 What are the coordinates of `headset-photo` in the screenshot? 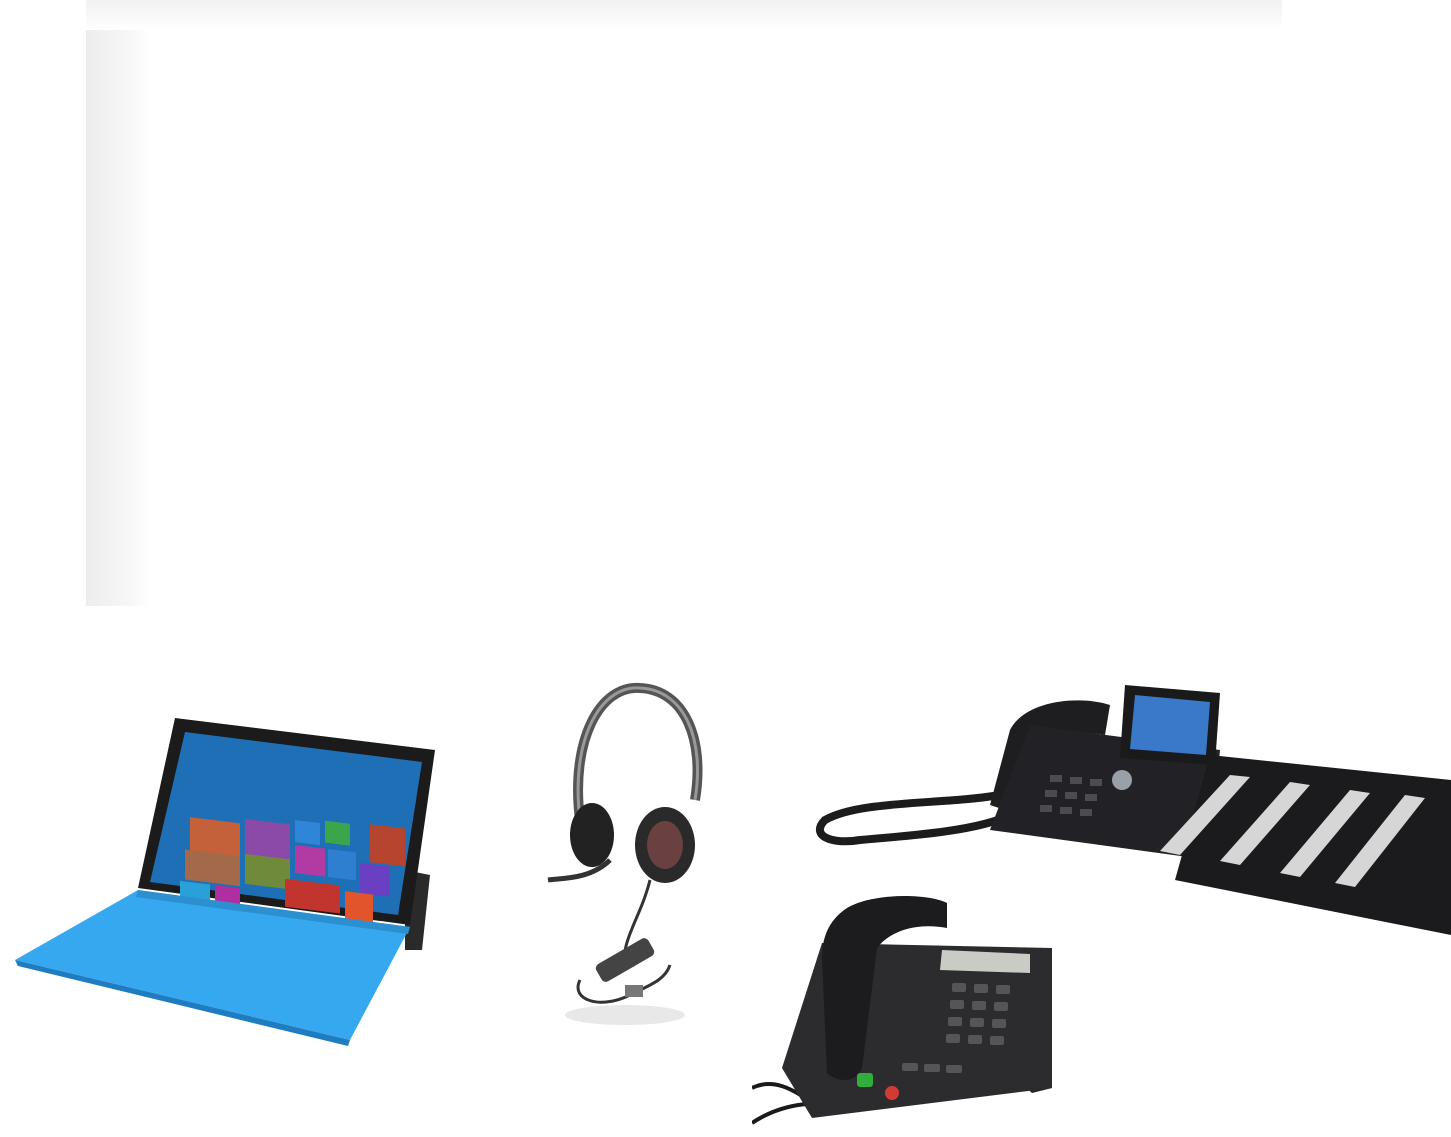 It's located at (627, 857).